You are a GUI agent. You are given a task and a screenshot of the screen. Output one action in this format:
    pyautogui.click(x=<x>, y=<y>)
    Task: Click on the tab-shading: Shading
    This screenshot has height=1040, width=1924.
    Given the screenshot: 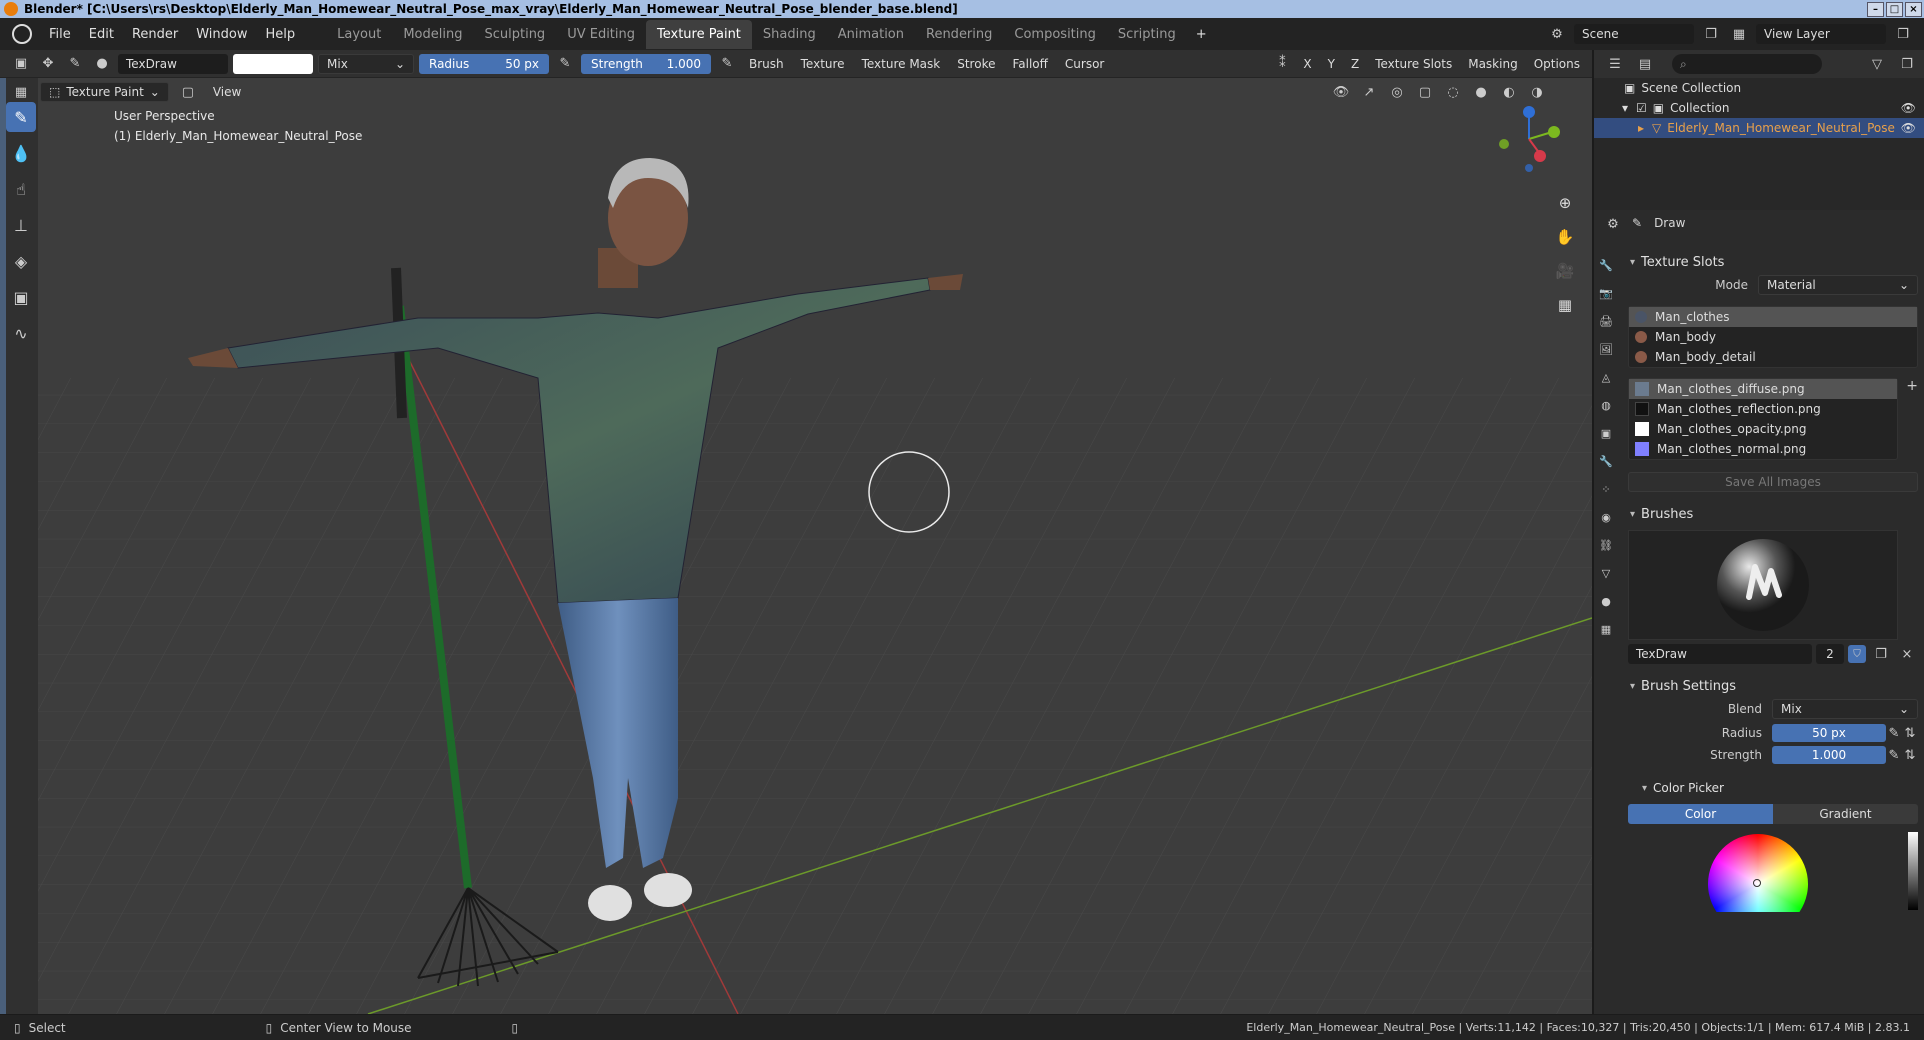 What is the action you would take?
    pyautogui.click(x=789, y=34)
    